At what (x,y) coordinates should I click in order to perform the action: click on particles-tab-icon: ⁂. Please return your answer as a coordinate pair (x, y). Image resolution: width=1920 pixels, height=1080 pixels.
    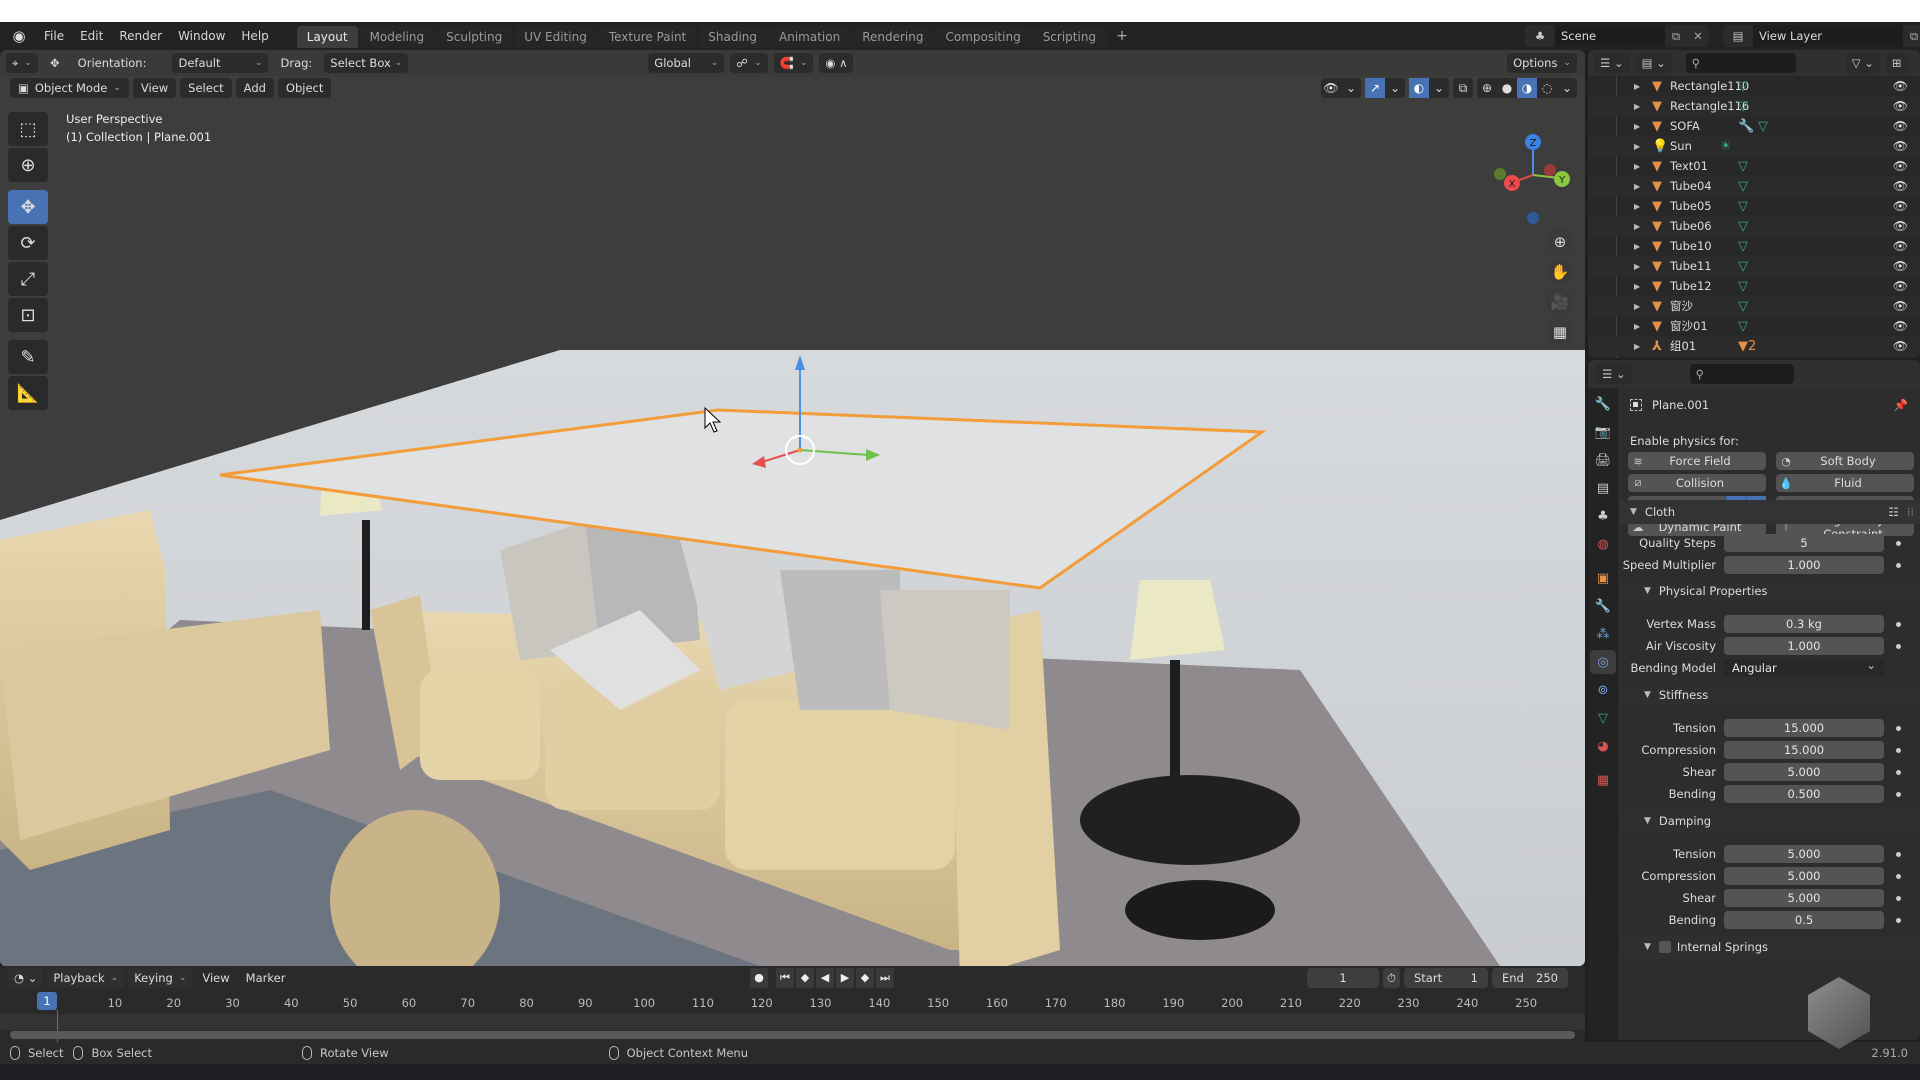
    Looking at the image, I should click on (1603, 634).